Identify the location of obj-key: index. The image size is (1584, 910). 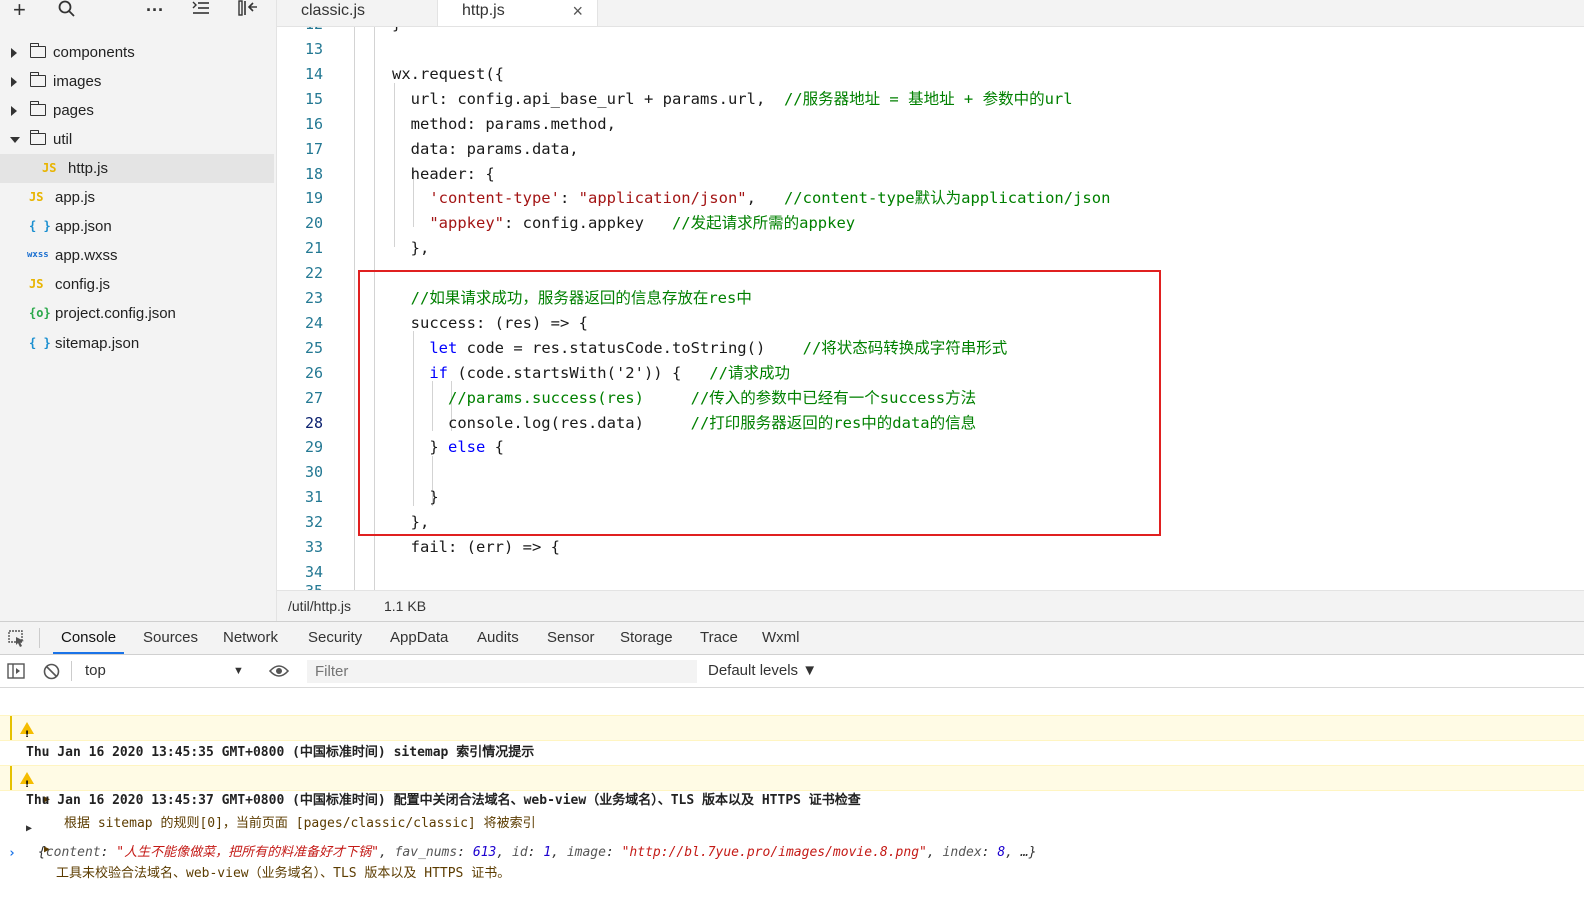
(962, 852).